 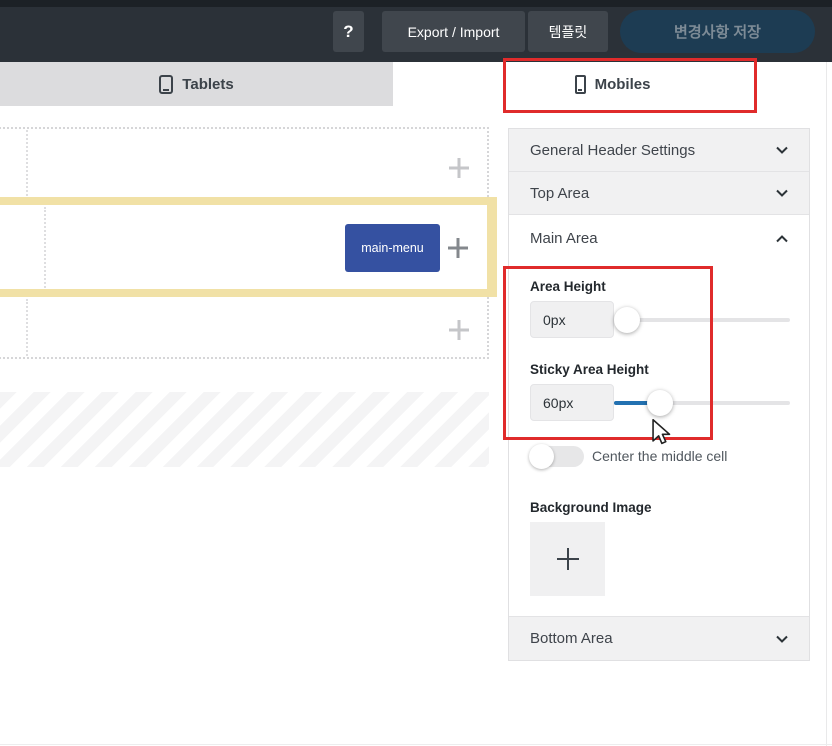 What do you see at coordinates (580, 84) in the screenshot?
I see `phone-icon` at bounding box center [580, 84].